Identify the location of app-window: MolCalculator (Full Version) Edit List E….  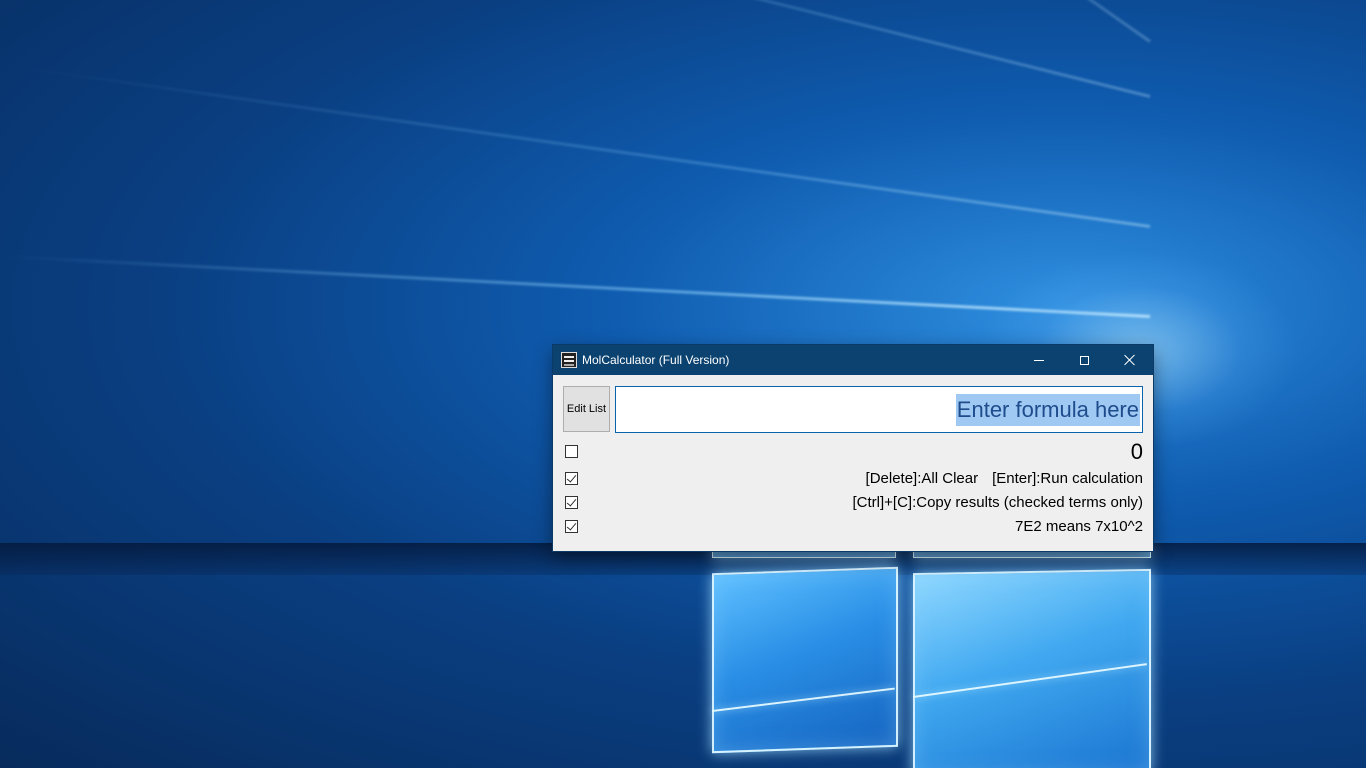
(853, 448).